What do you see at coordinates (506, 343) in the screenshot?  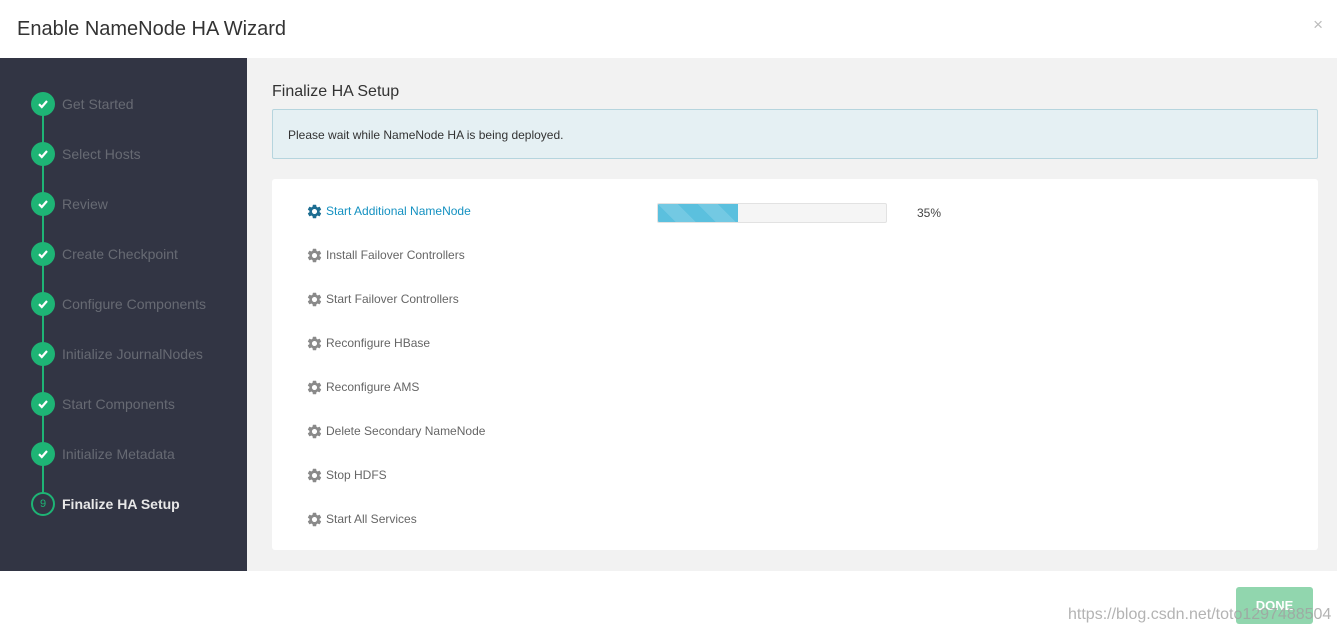 I see `task-reconfigure-hbase: Reconfigure HBase` at bounding box center [506, 343].